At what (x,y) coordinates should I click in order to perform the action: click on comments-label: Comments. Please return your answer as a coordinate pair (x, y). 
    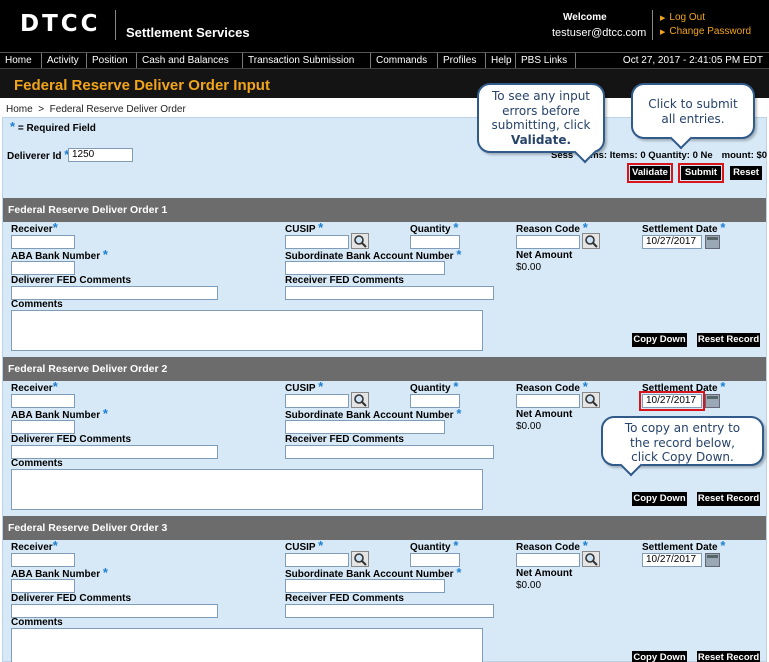
    Looking at the image, I should click on (37, 304).